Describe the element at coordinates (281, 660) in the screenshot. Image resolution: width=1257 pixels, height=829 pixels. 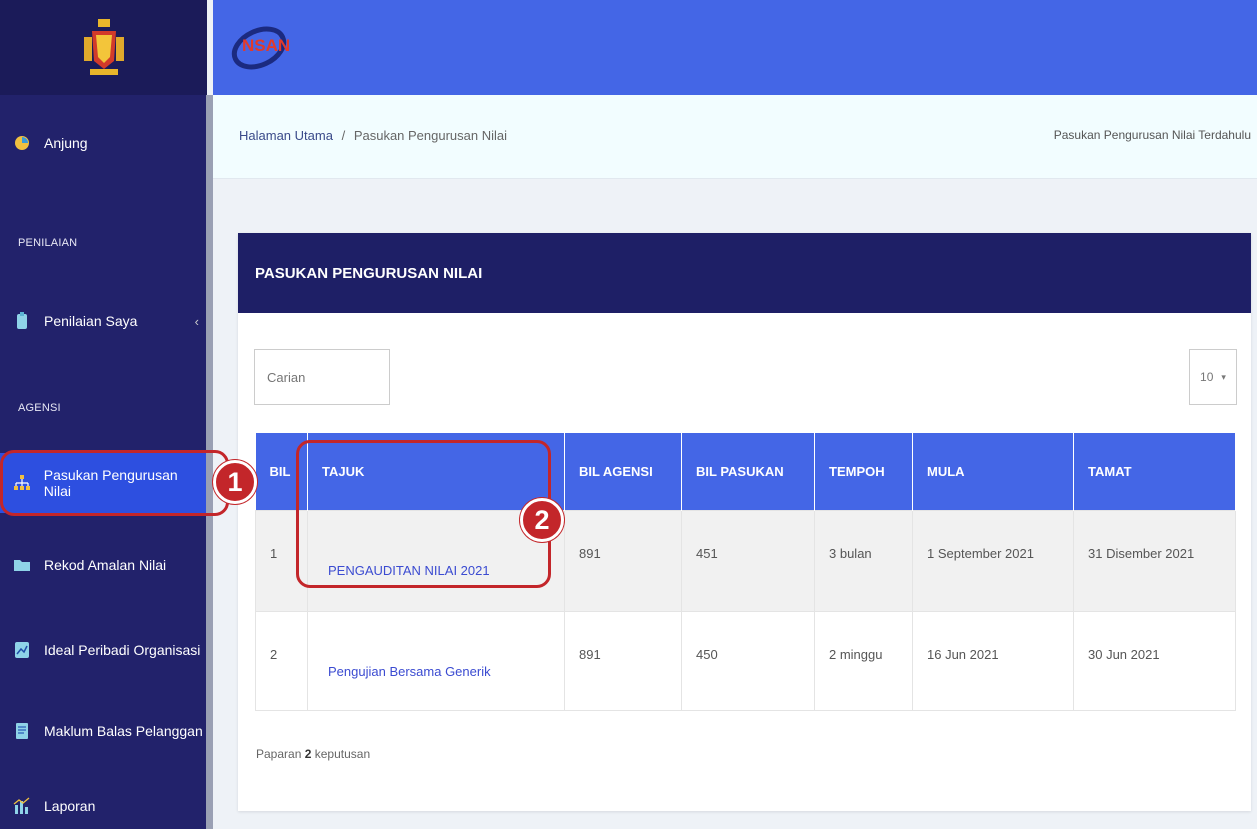
I see `cell-bil: 2` at that location.